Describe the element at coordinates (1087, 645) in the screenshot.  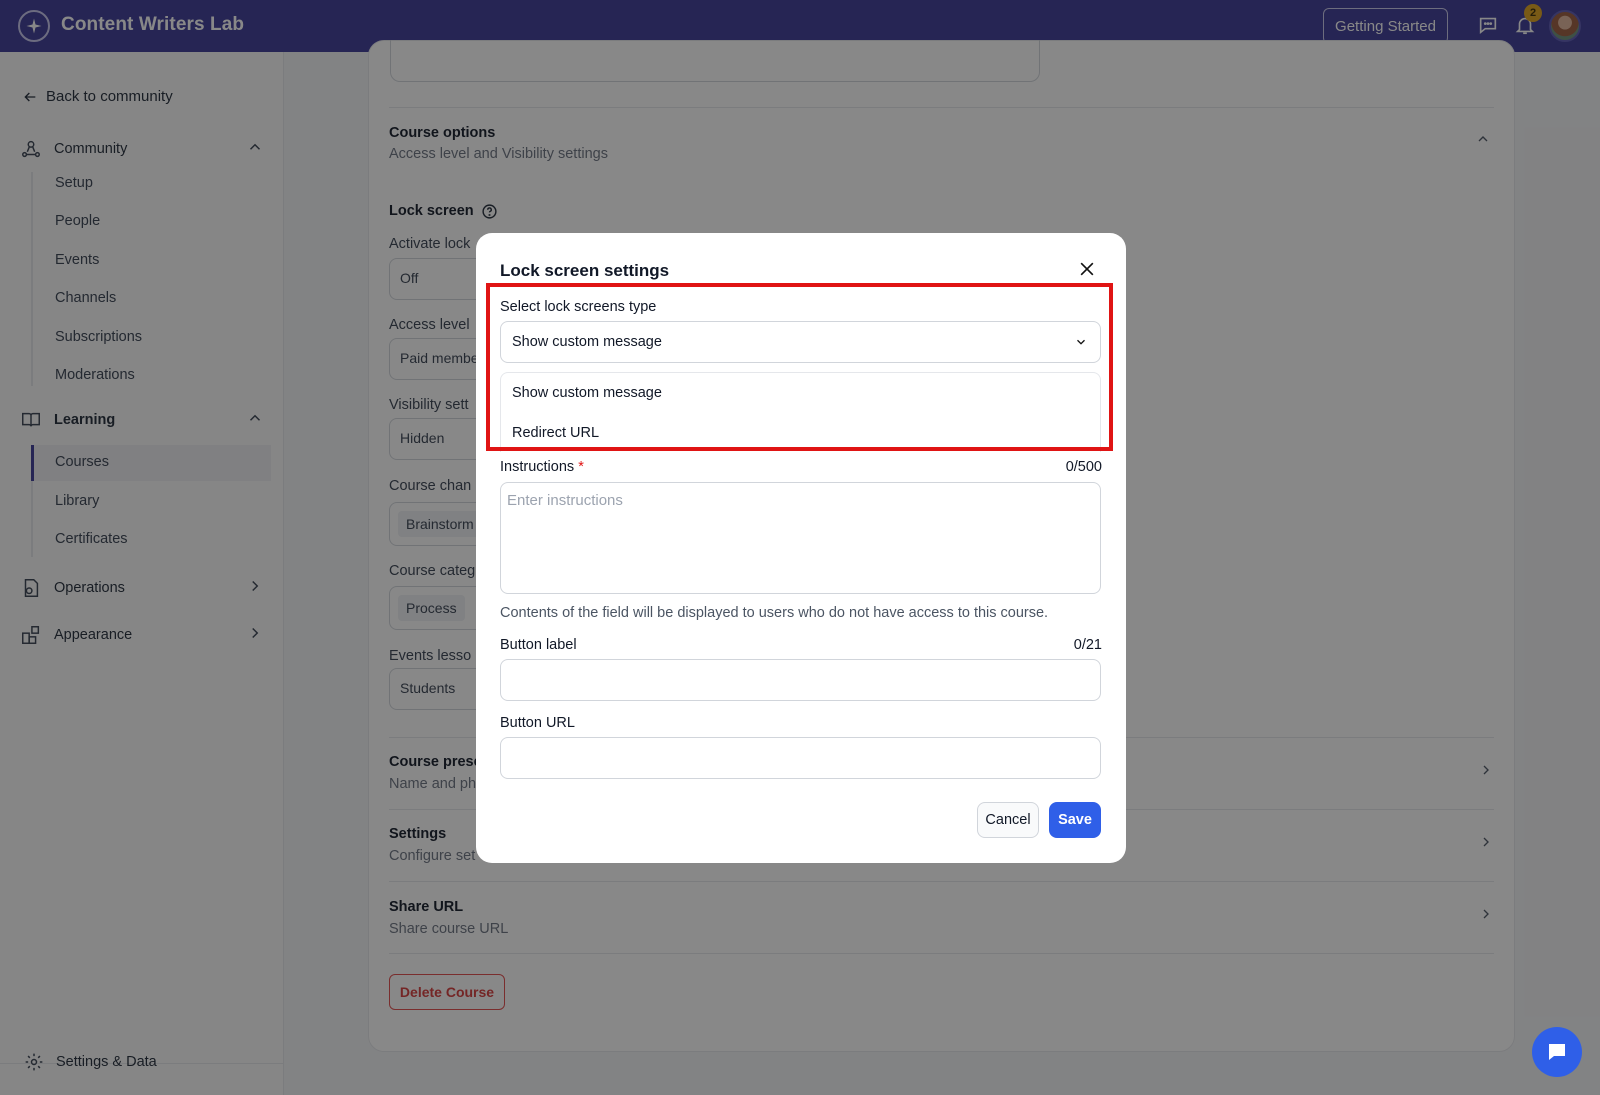
I see `button-label-counter: 0/21` at that location.